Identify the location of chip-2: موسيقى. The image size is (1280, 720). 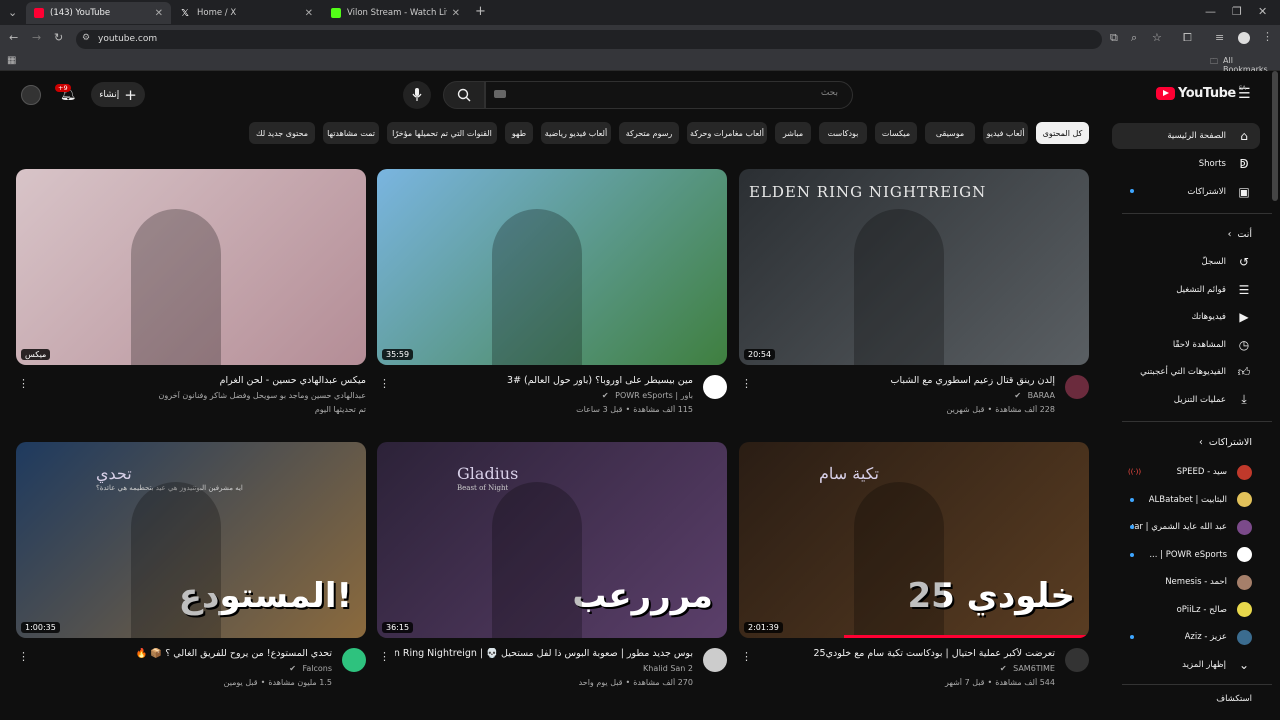
(950, 133).